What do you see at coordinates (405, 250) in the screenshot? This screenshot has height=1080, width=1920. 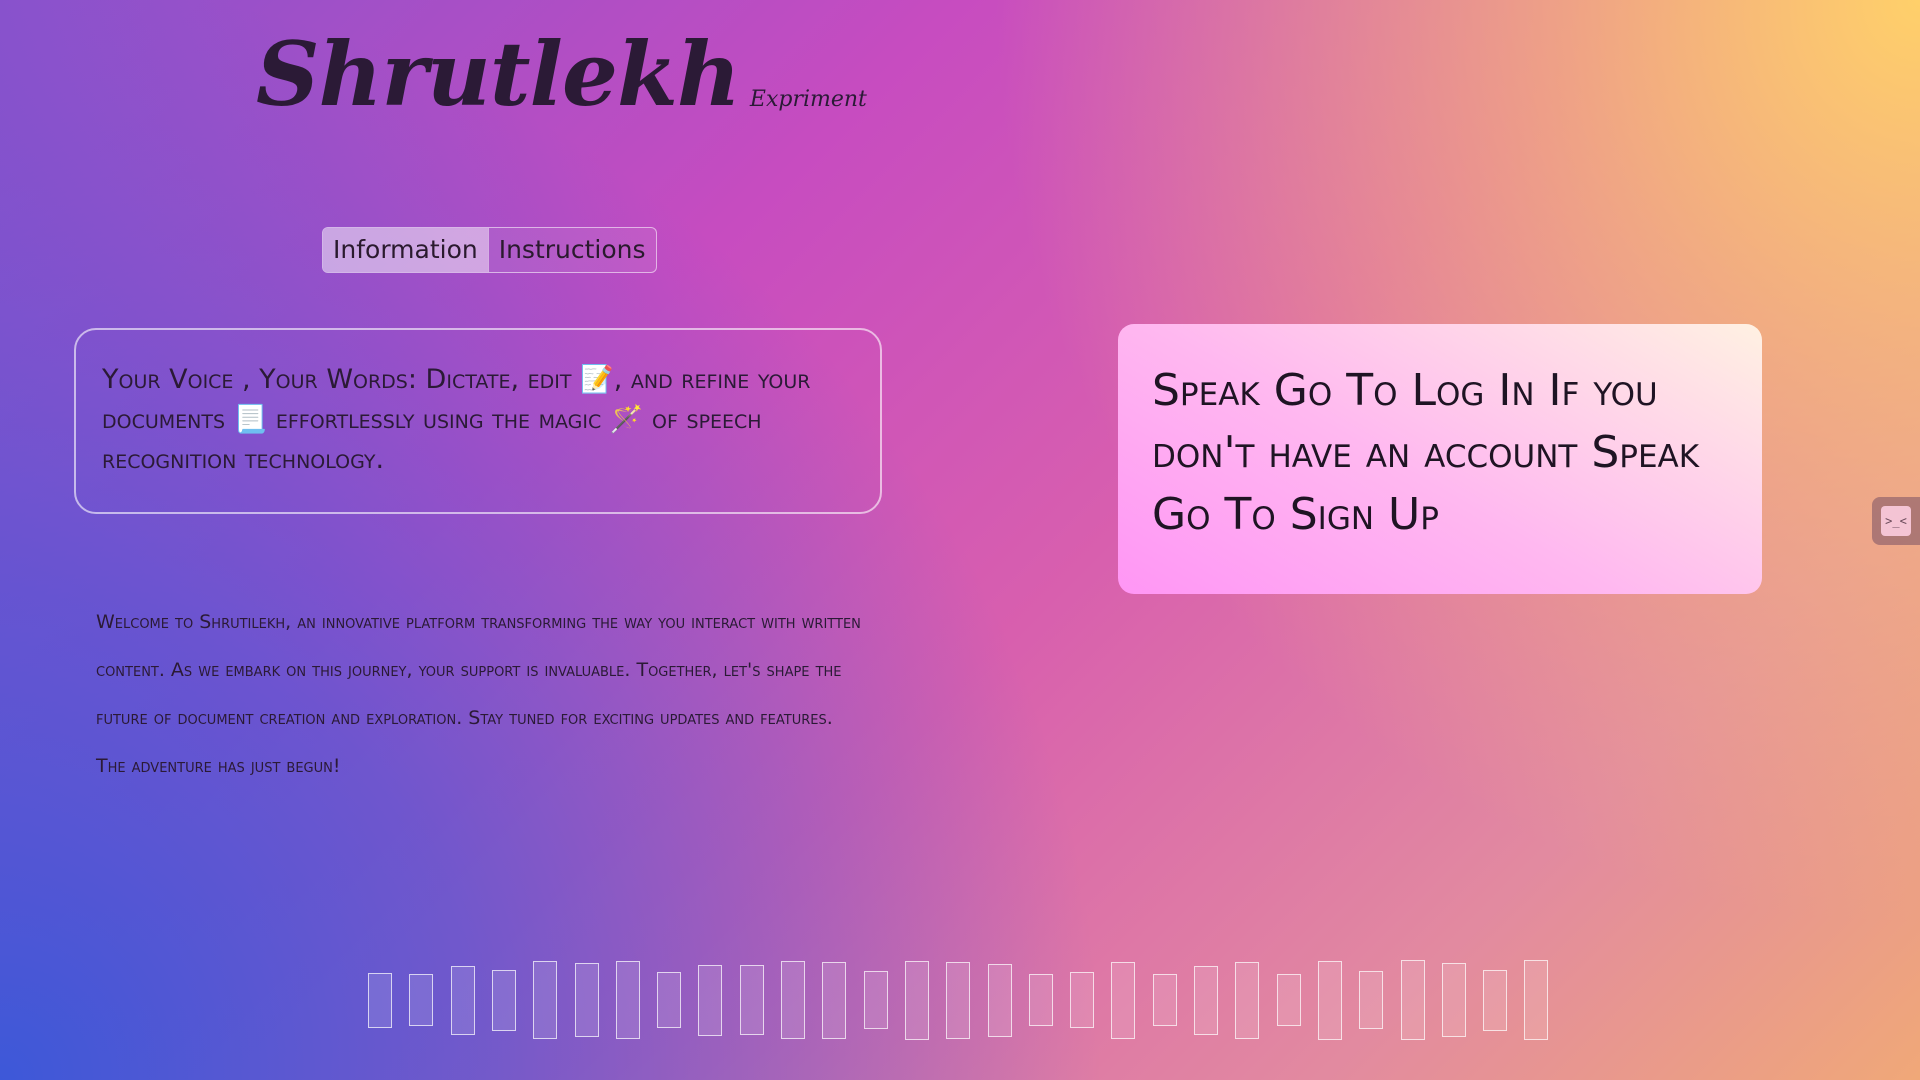 I see `tab-information: Information` at bounding box center [405, 250].